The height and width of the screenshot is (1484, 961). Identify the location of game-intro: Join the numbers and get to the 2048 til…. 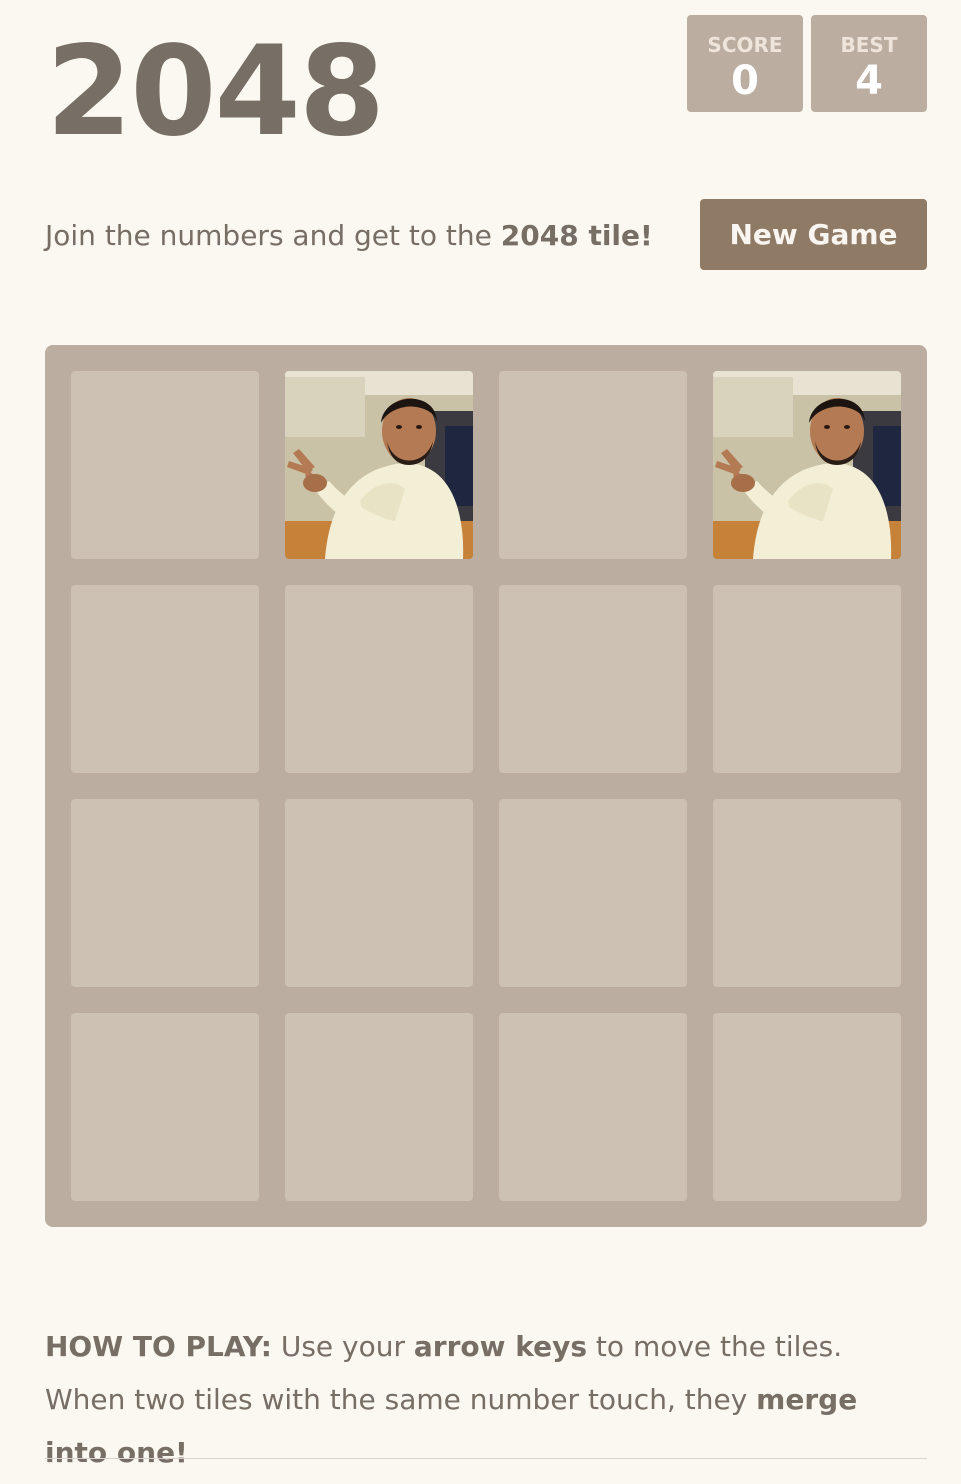
(349, 236).